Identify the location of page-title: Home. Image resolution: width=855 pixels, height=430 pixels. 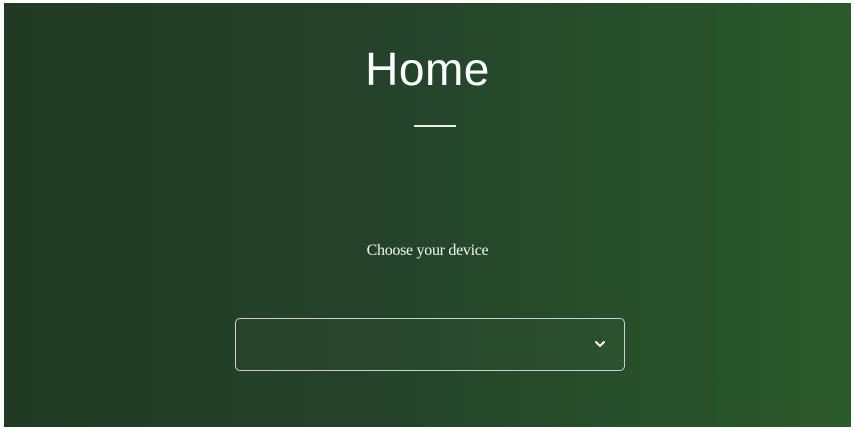
(427, 69).